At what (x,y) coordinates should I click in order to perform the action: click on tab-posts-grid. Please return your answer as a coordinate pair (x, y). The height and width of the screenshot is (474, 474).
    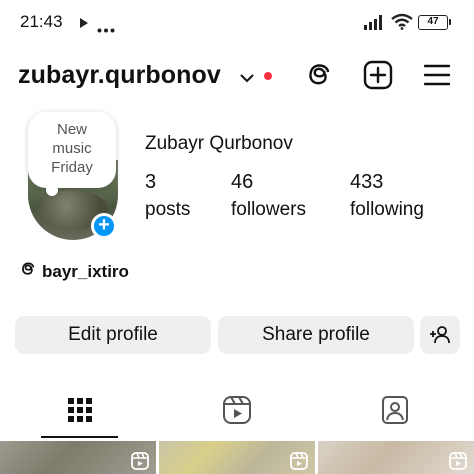
    Looking at the image, I should click on (80, 410).